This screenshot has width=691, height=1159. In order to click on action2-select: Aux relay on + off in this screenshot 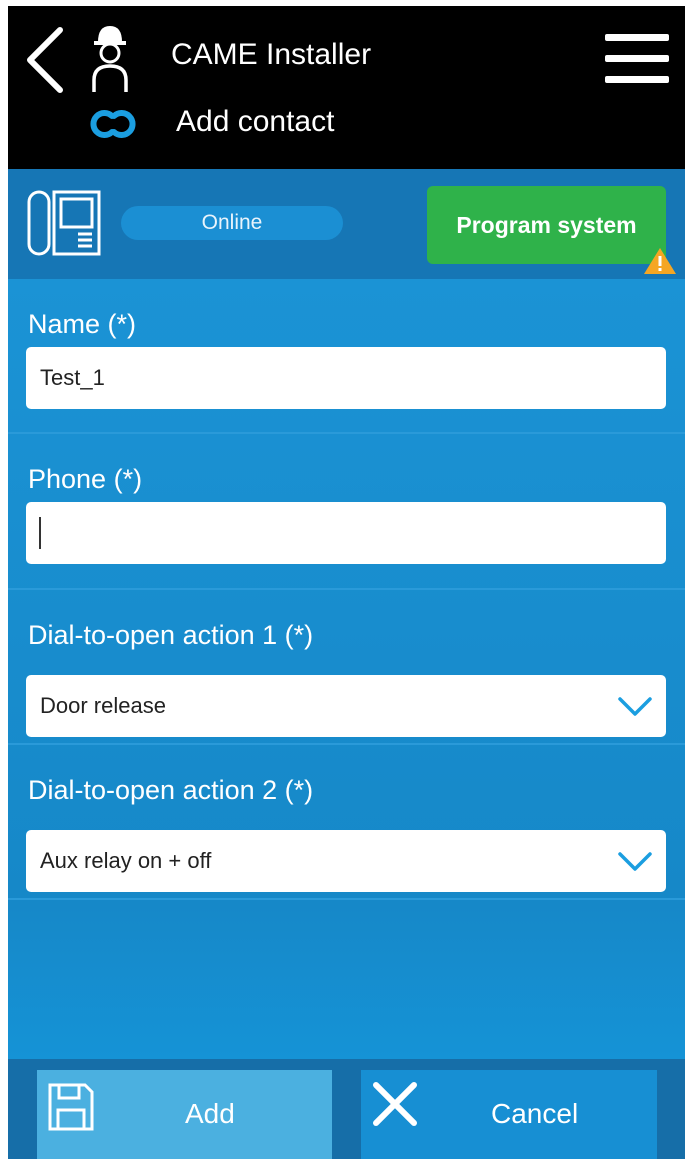, I will do `click(346, 861)`.